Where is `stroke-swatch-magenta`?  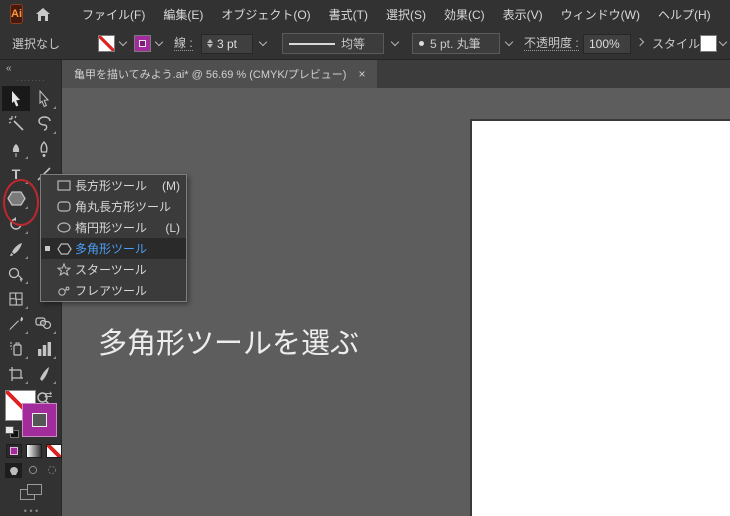
stroke-swatch-magenta is located at coordinates (39, 420).